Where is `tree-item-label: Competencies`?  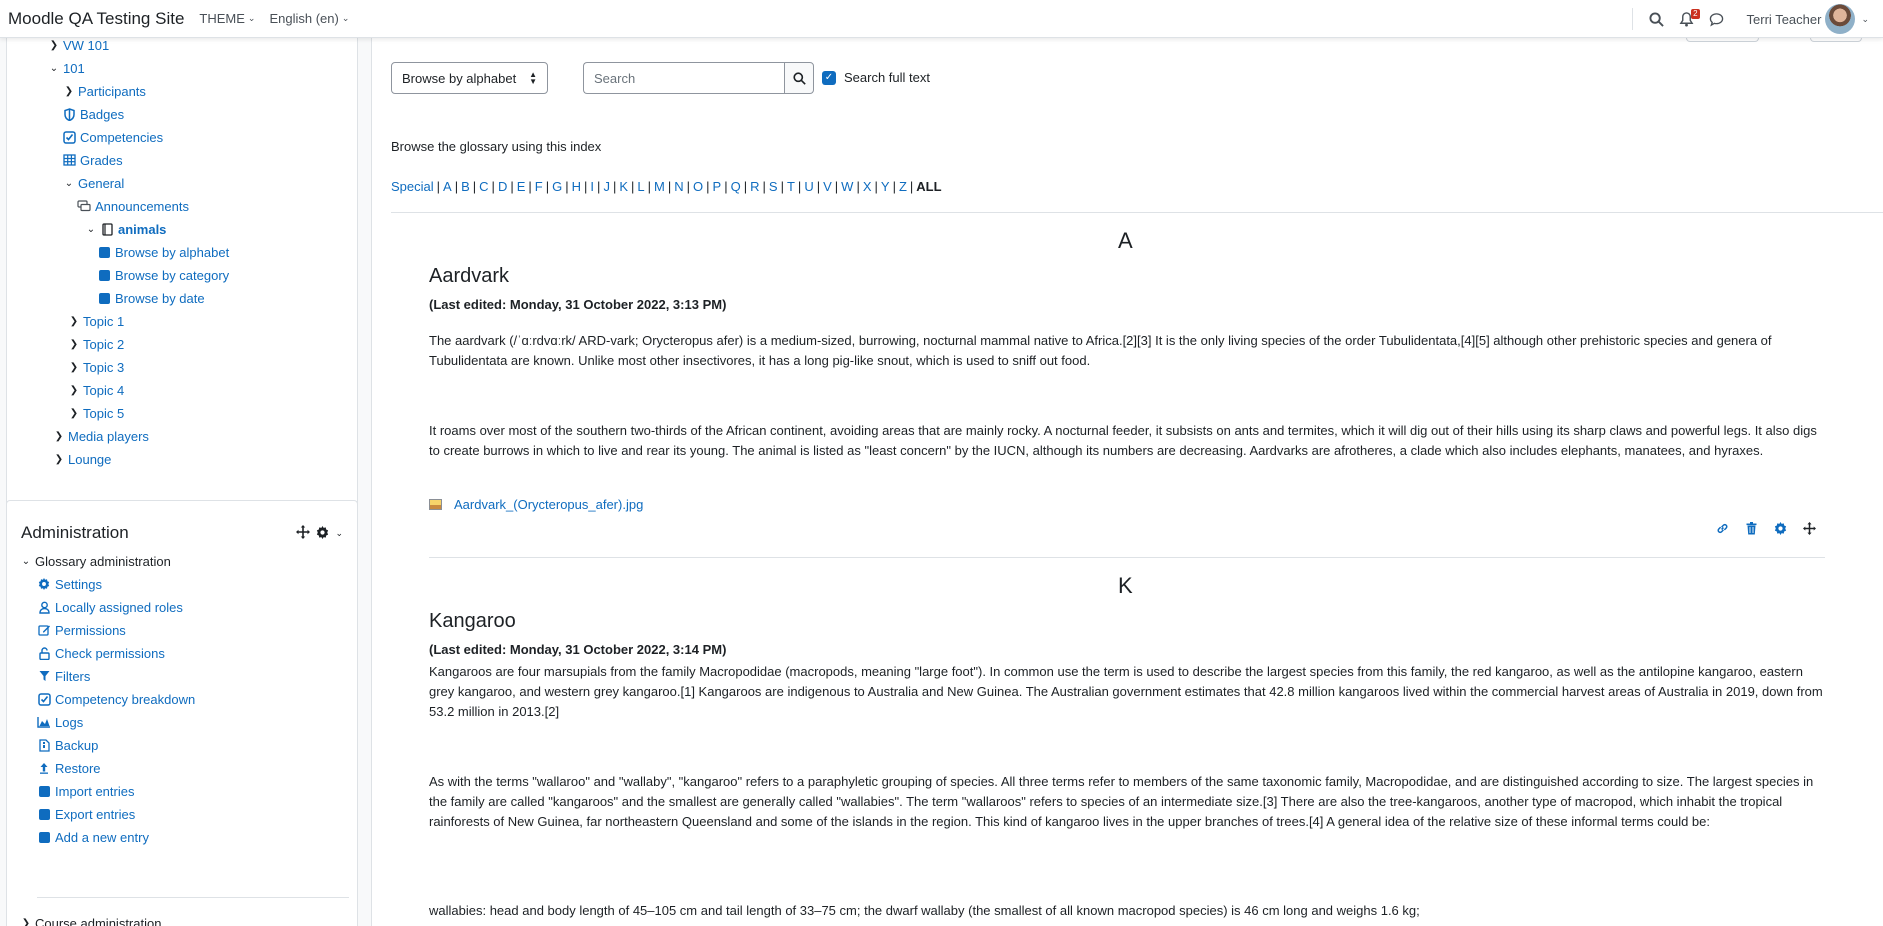
tree-item-label: Competencies is located at coordinates (121, 137).